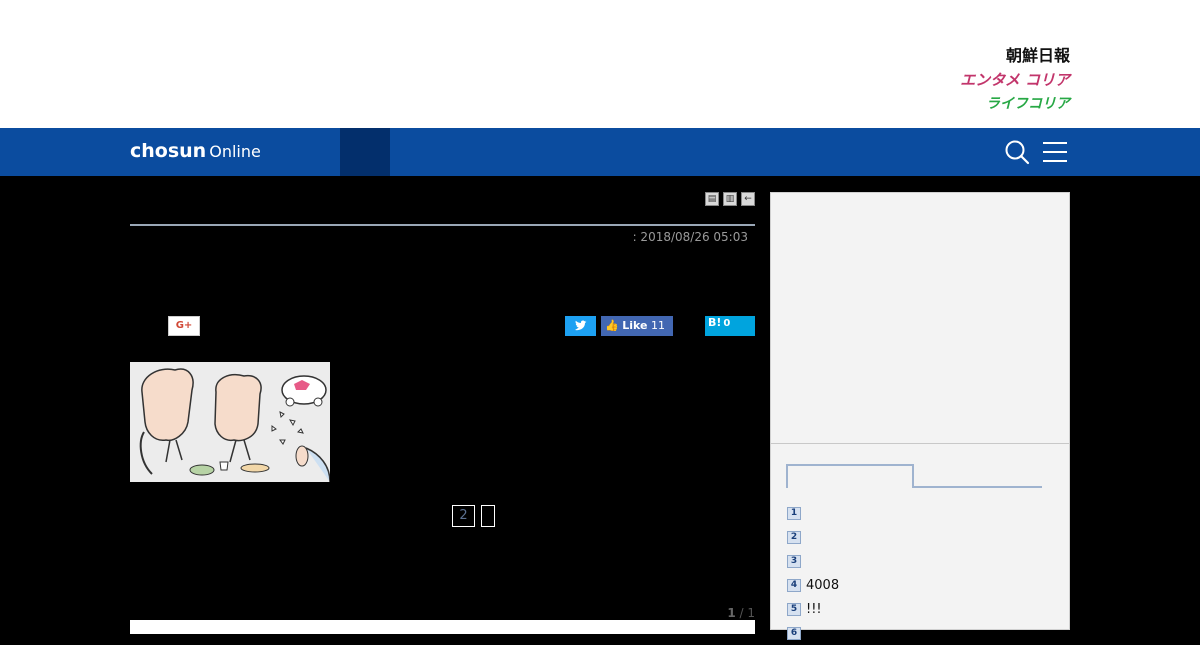 The height and width of the screenshot is (645, 1200). What do you see at coordinates (1017, 152) in the screenshot?
I see `search-icon` at bounding box center [1017, 152].